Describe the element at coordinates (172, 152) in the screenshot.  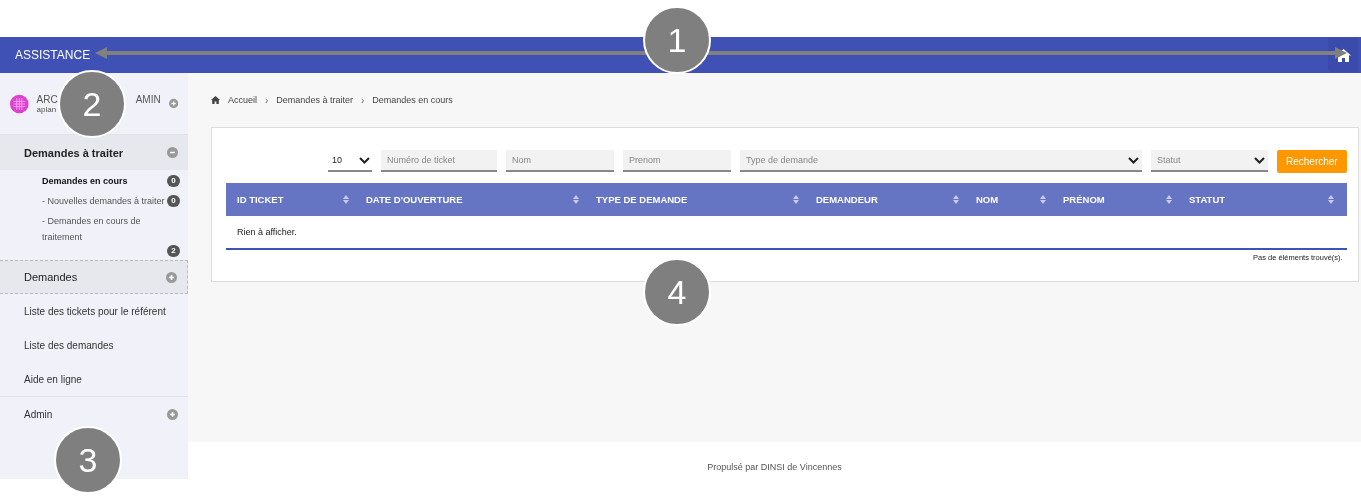
I see `minus-circle-icon` at that location.